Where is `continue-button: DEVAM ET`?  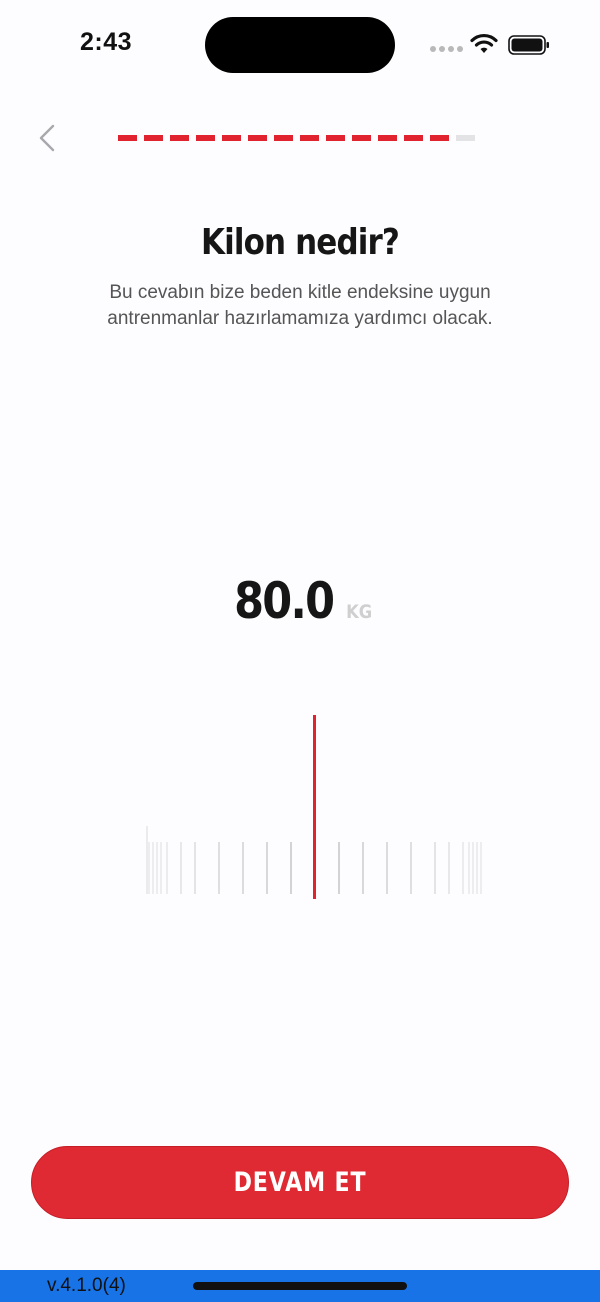 continue-button: DEVAM ET is located at coordinates (300, 1182).